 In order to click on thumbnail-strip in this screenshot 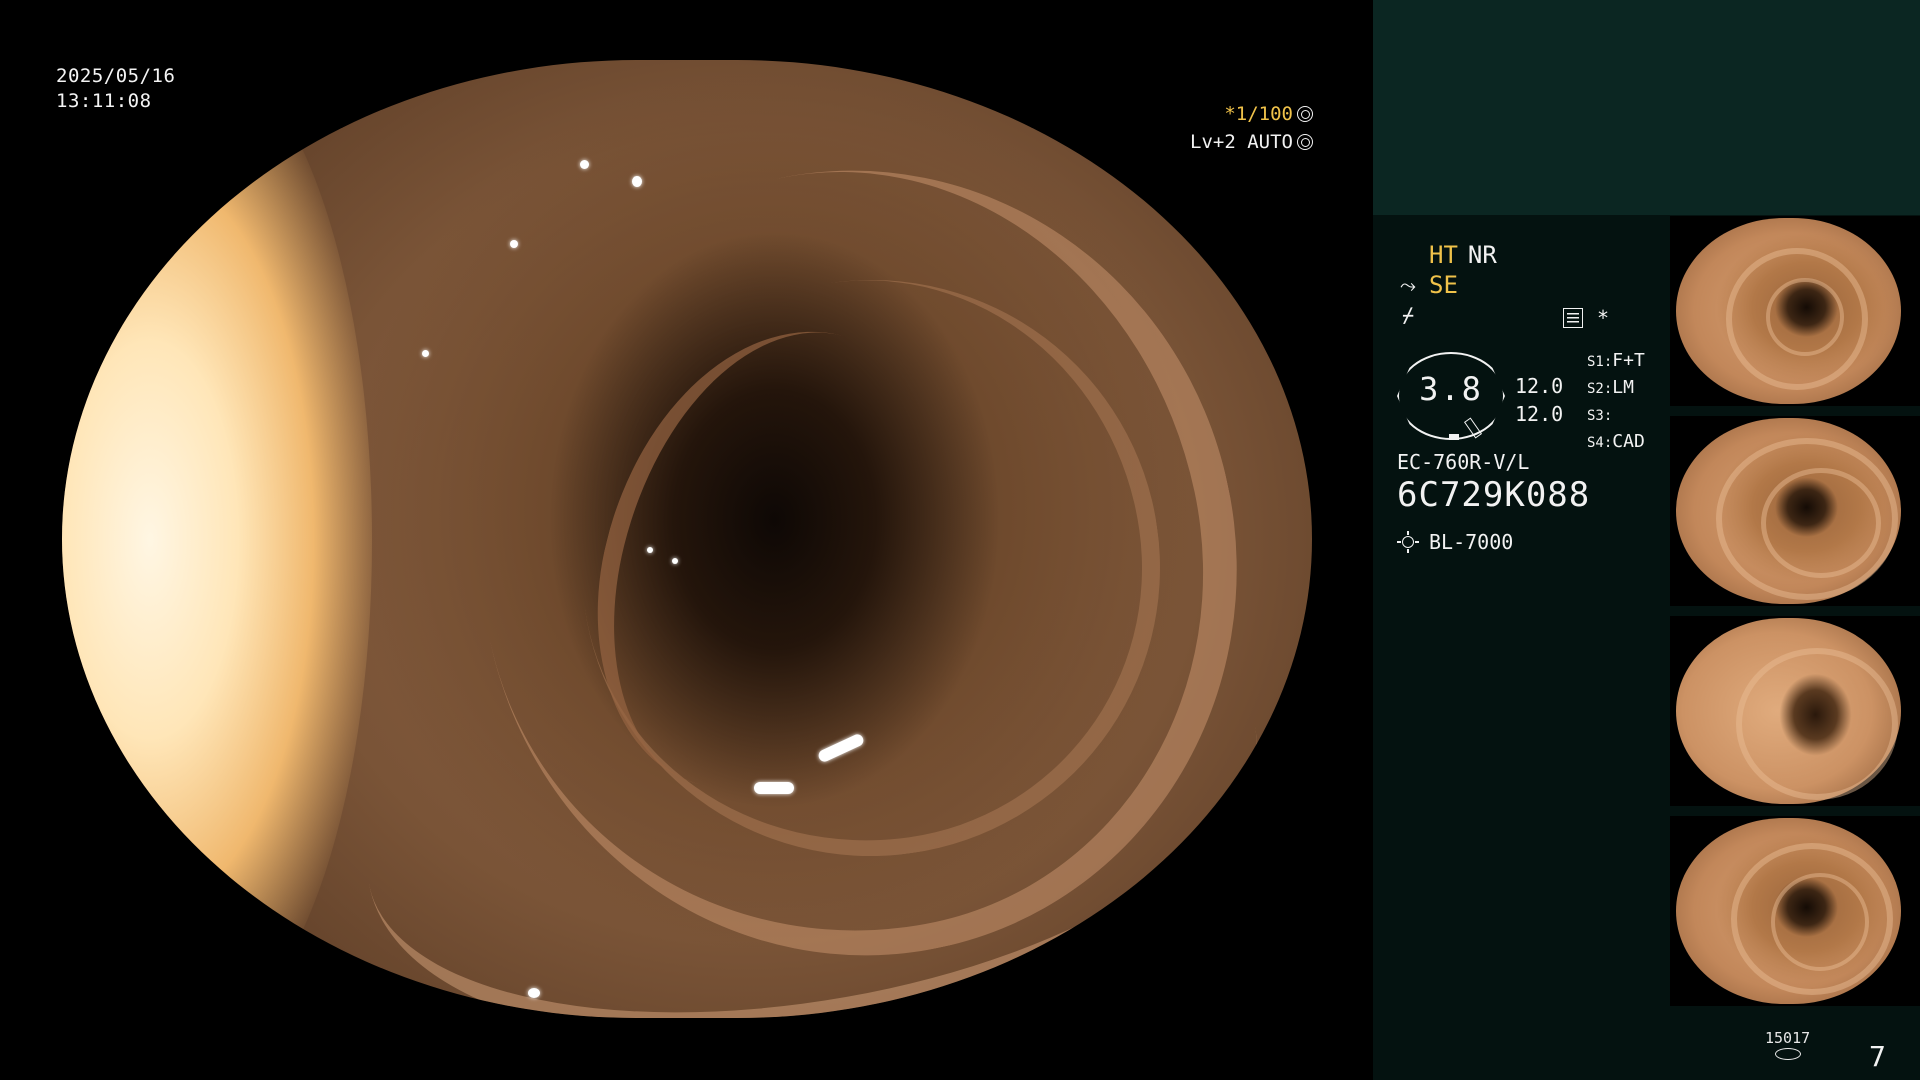, I will do `click(1795, 616)`.